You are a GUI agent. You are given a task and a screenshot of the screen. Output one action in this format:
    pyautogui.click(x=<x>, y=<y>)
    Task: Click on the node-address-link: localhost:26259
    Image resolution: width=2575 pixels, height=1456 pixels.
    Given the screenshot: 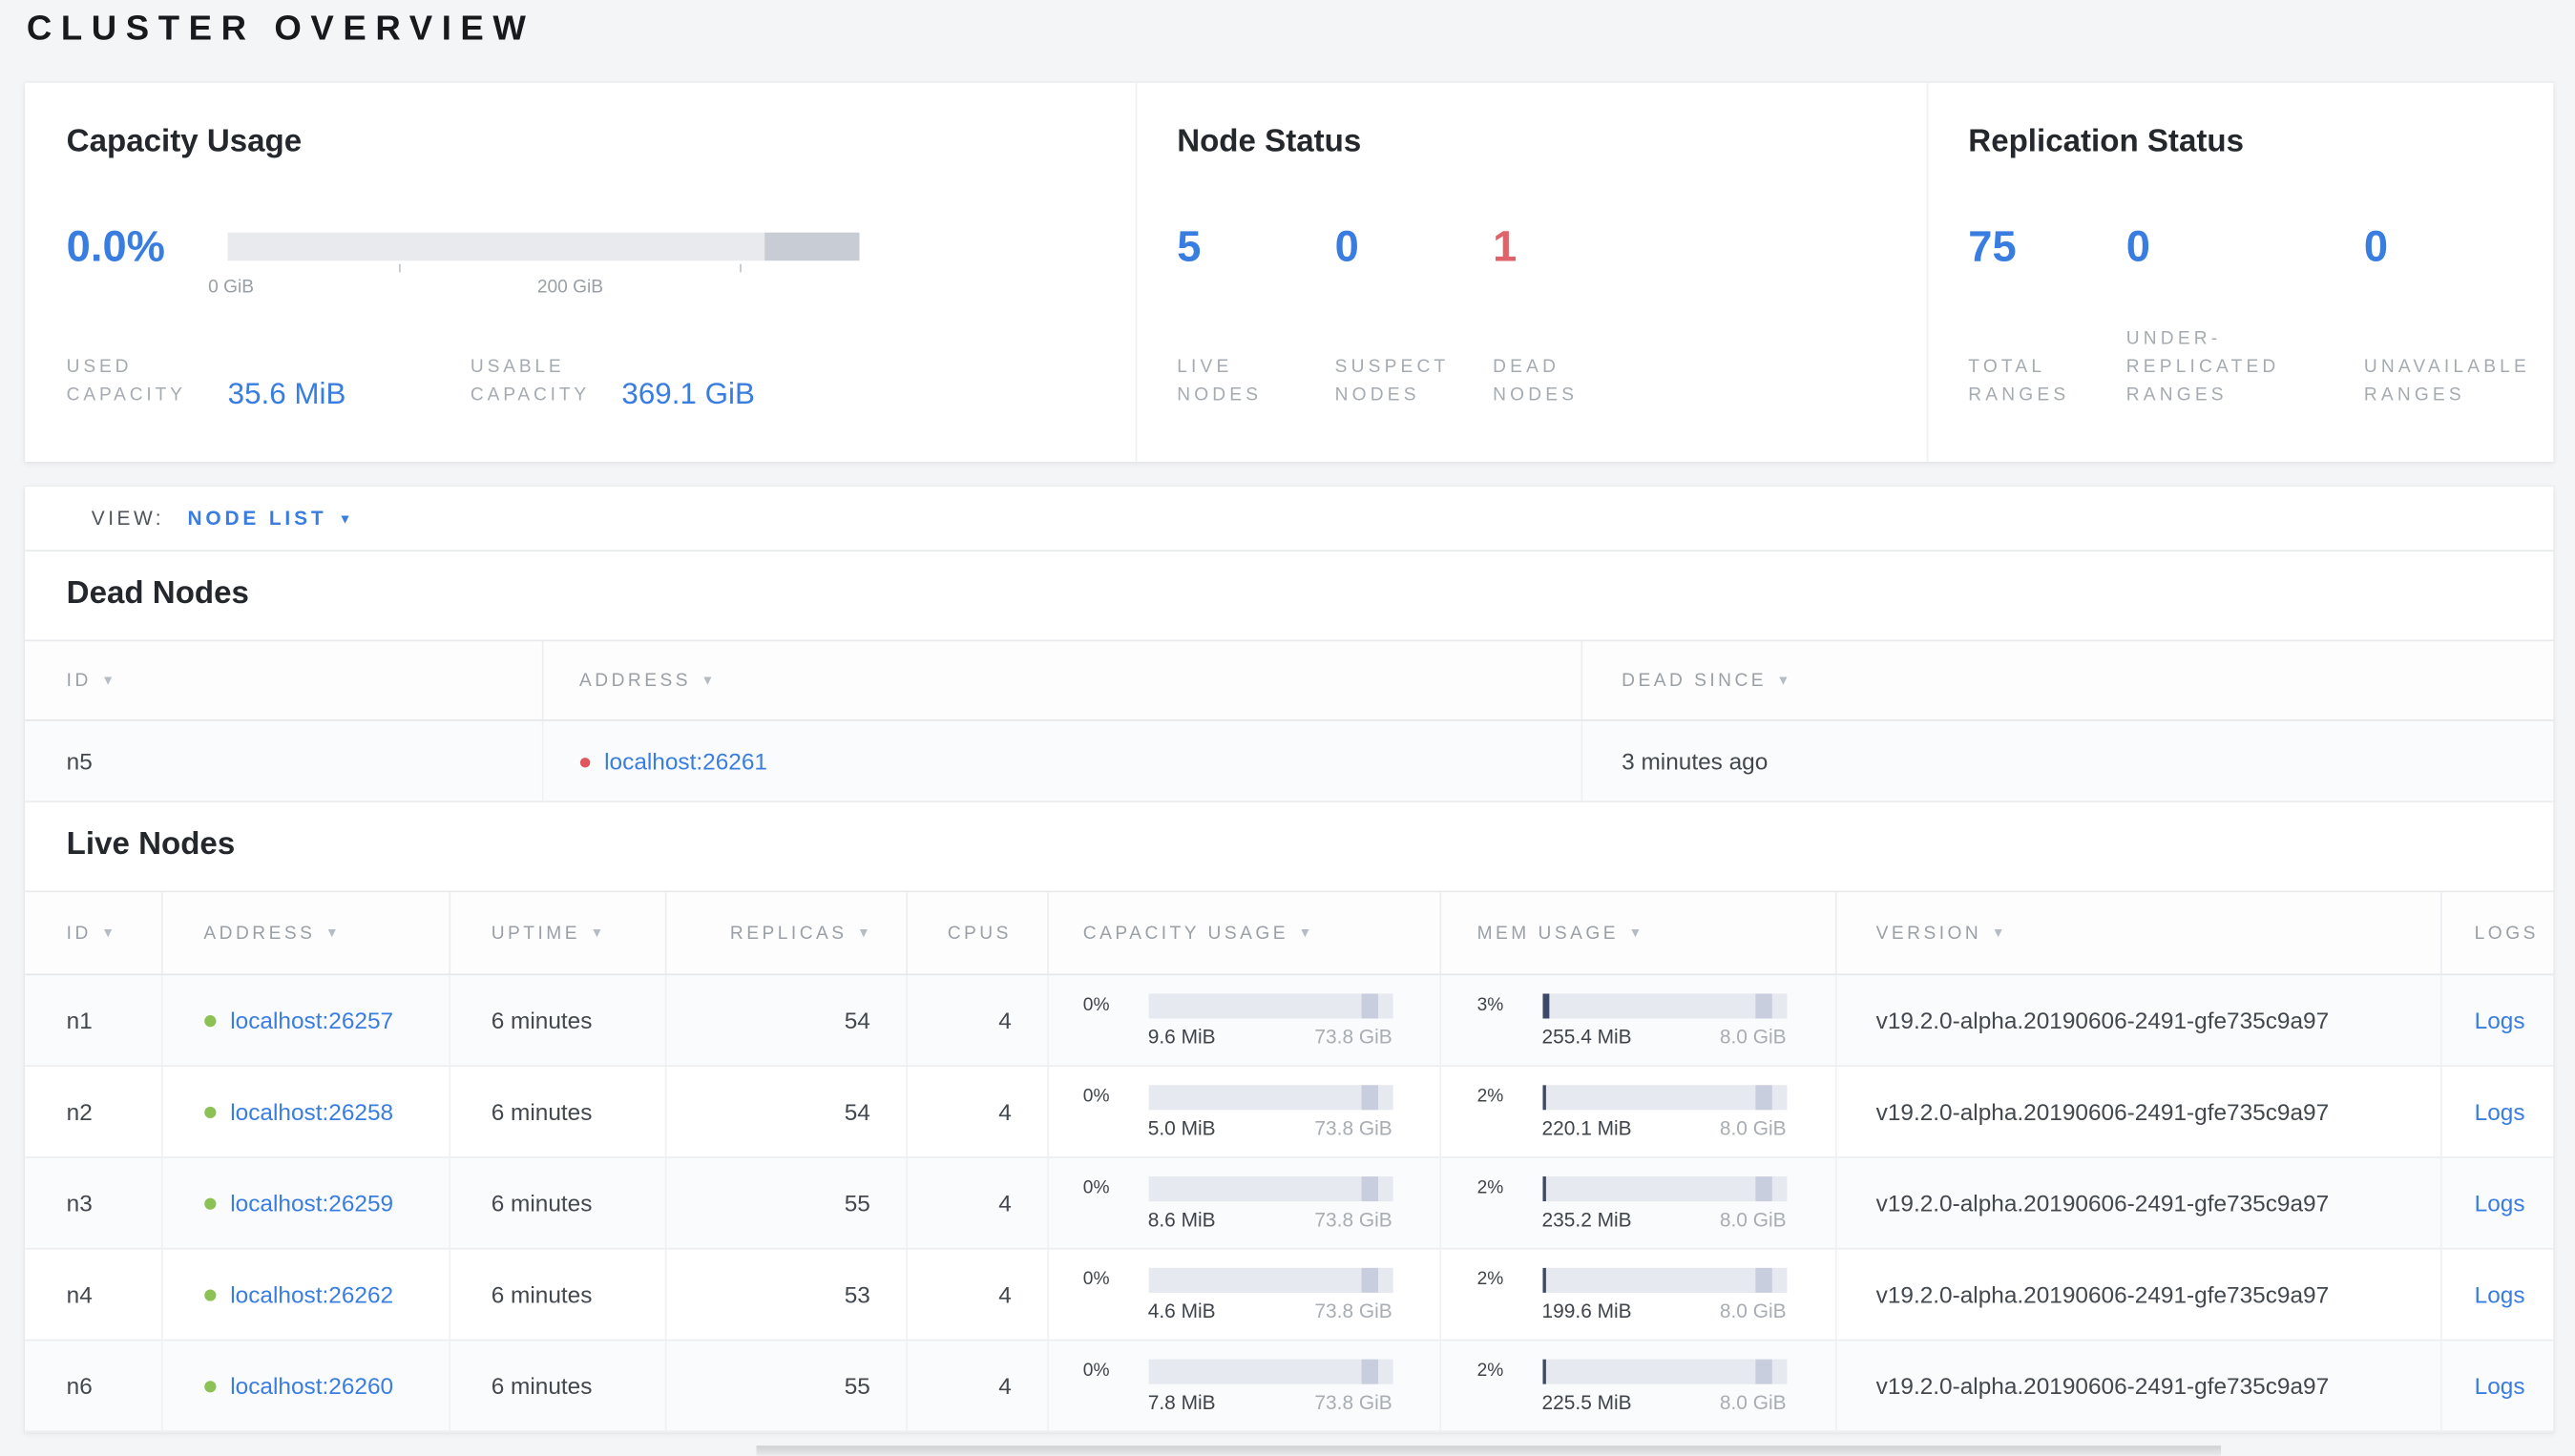 What is the action you would take?
    pyautogui.click(x=311, y=1203)
    